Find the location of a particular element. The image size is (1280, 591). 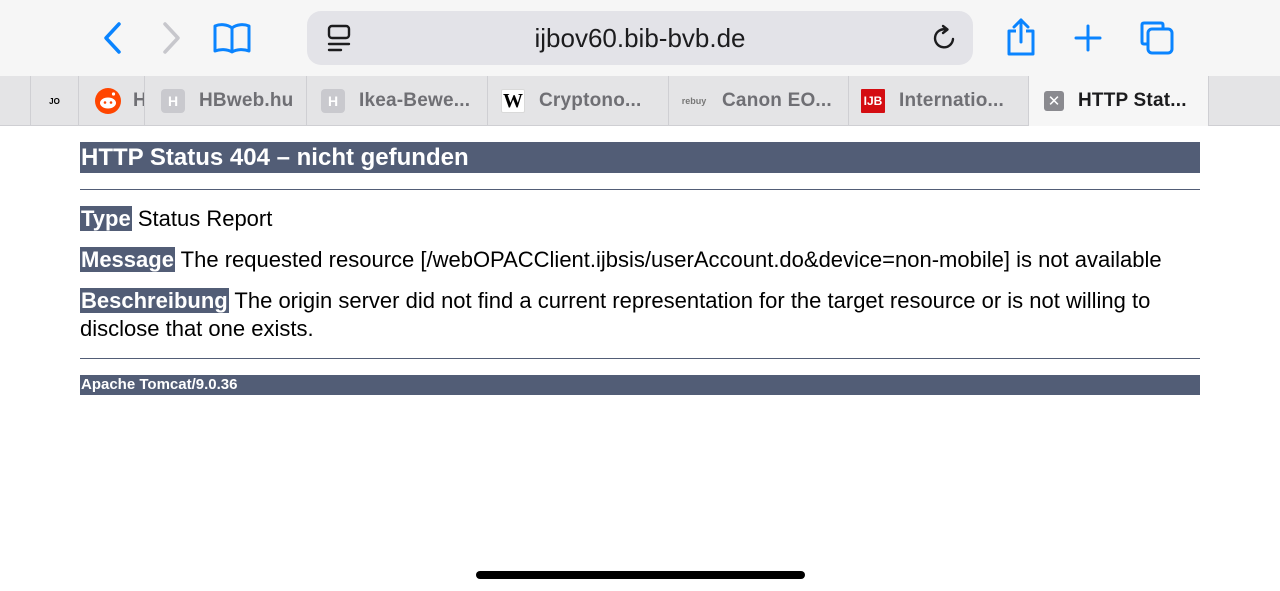

reddit-icon is located at coordinates (108, 101).